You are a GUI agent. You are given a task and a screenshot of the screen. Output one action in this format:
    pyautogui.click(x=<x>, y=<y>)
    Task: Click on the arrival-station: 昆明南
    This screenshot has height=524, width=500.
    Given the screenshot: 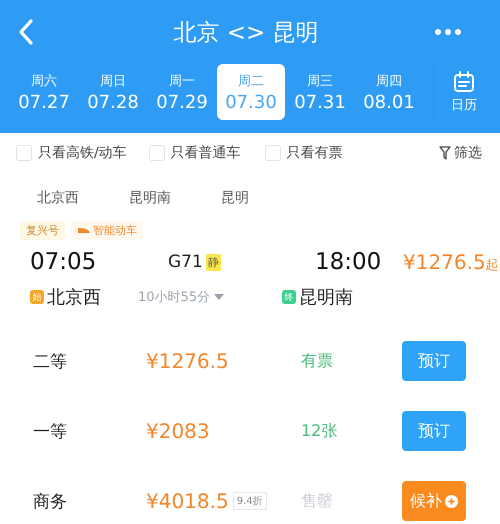 What is the action you would take?
    pyautogui.click(x=326, y=297)
    